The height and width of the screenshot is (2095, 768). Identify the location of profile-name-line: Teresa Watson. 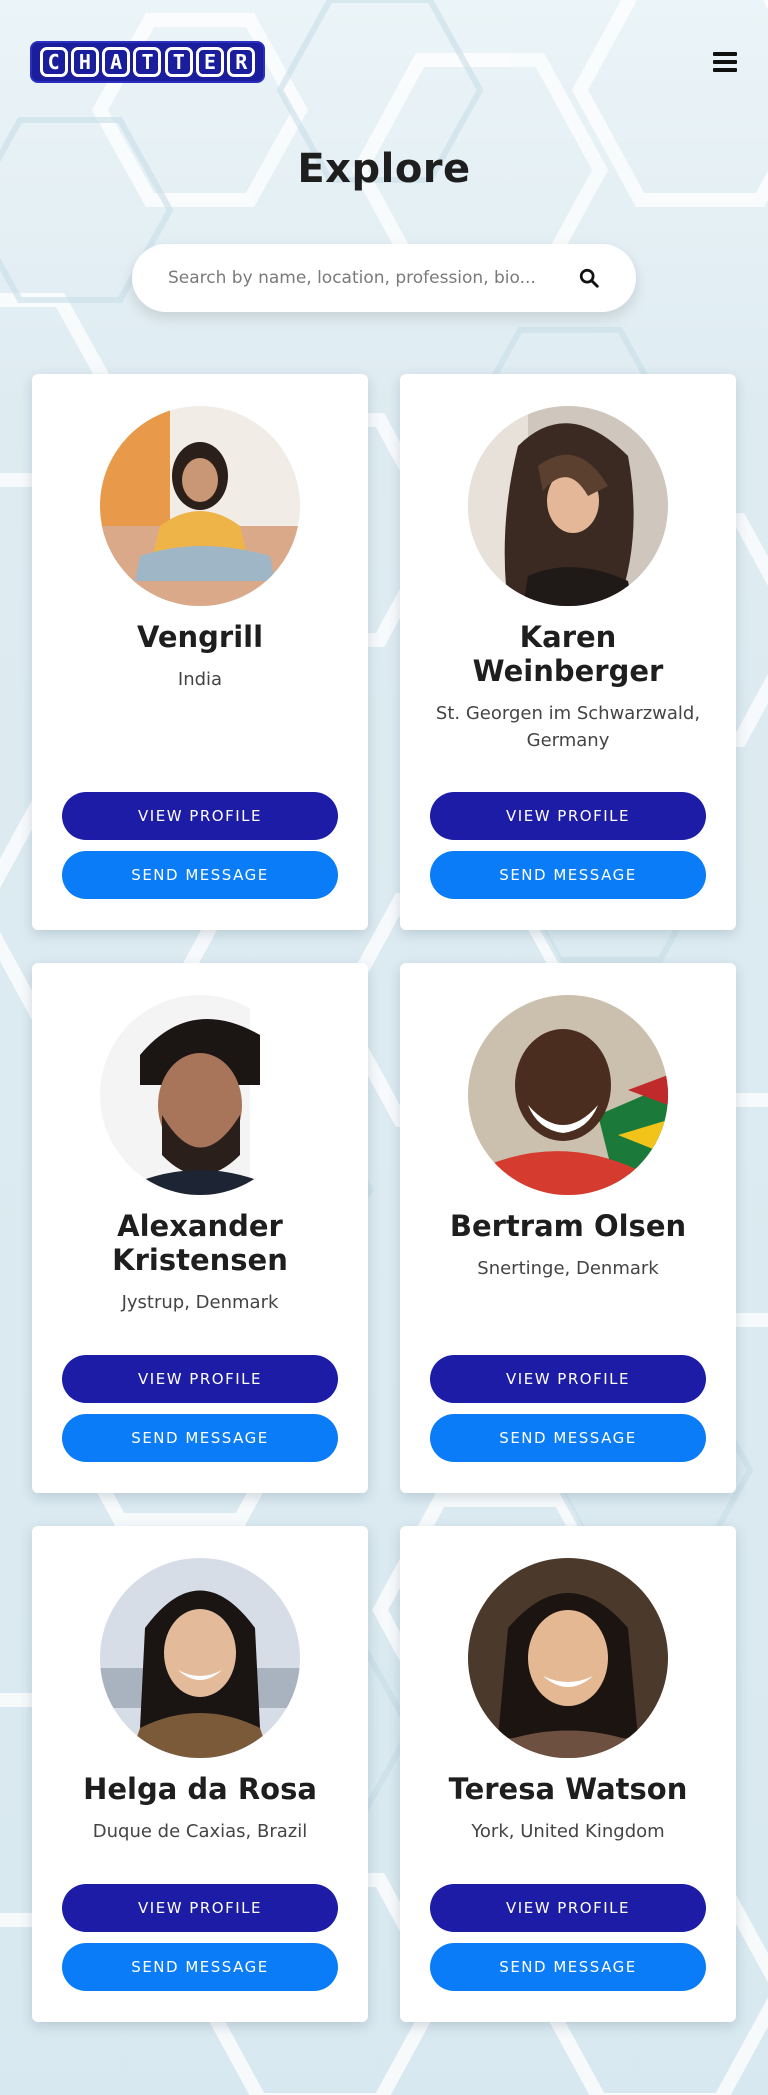
(568, 1789).